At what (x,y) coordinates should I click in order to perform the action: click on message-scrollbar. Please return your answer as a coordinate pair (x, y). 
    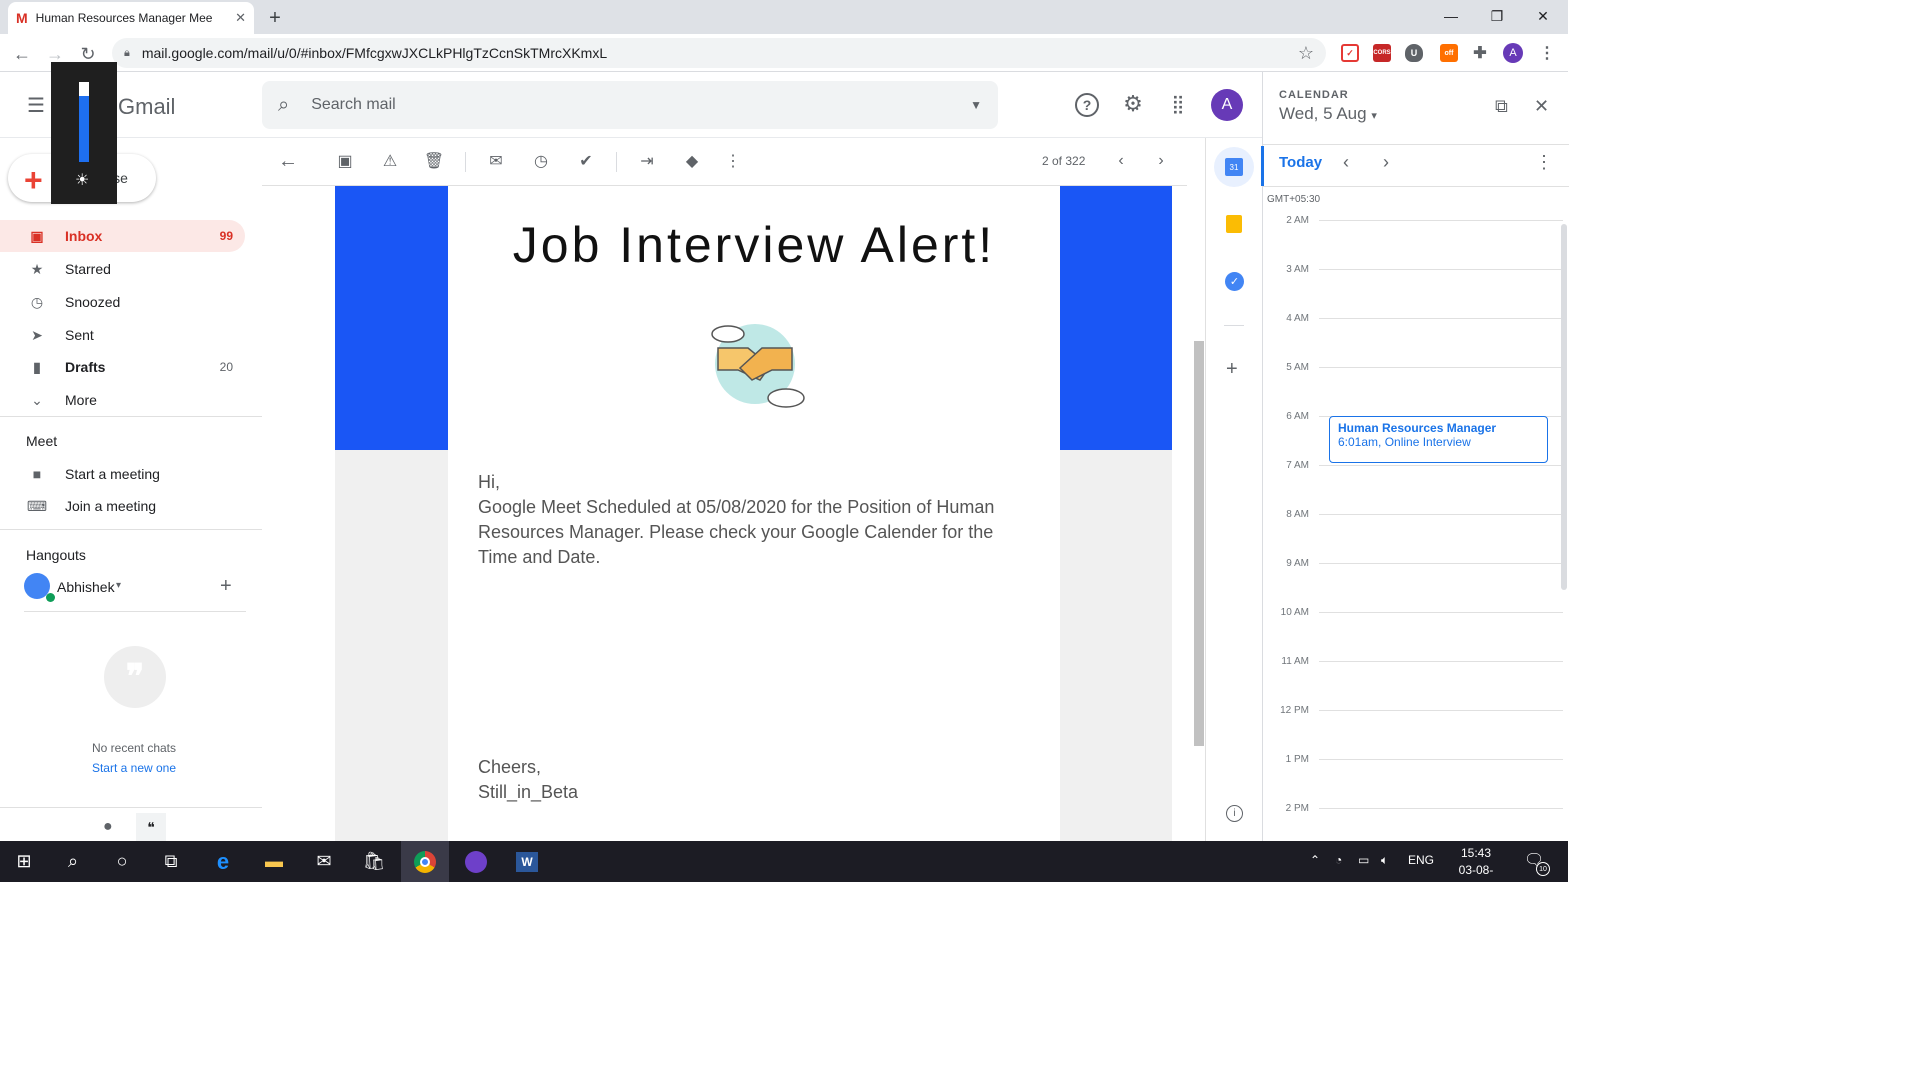
    Looking at the image, I should click on (1199, 513).